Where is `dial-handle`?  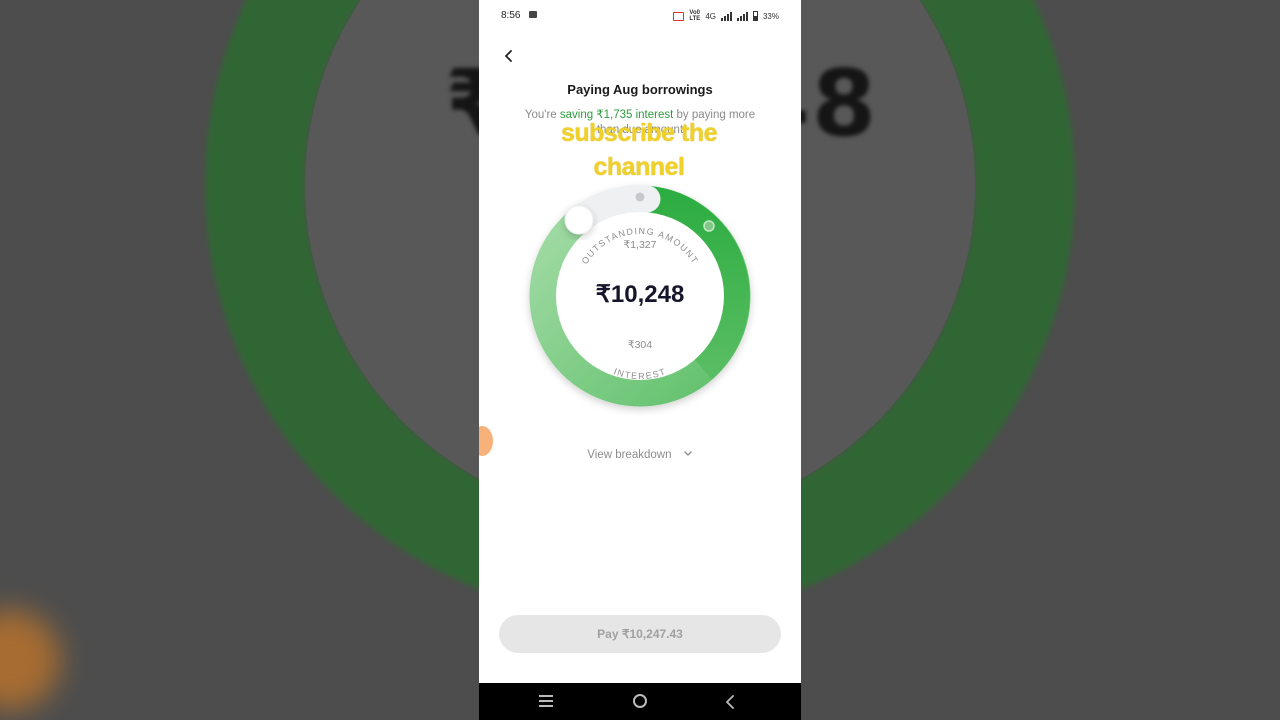 dial-handle is located at coordinates (579, 220).